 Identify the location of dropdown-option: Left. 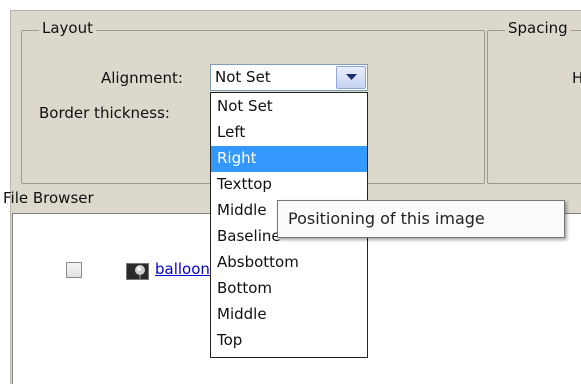
(289, 133).